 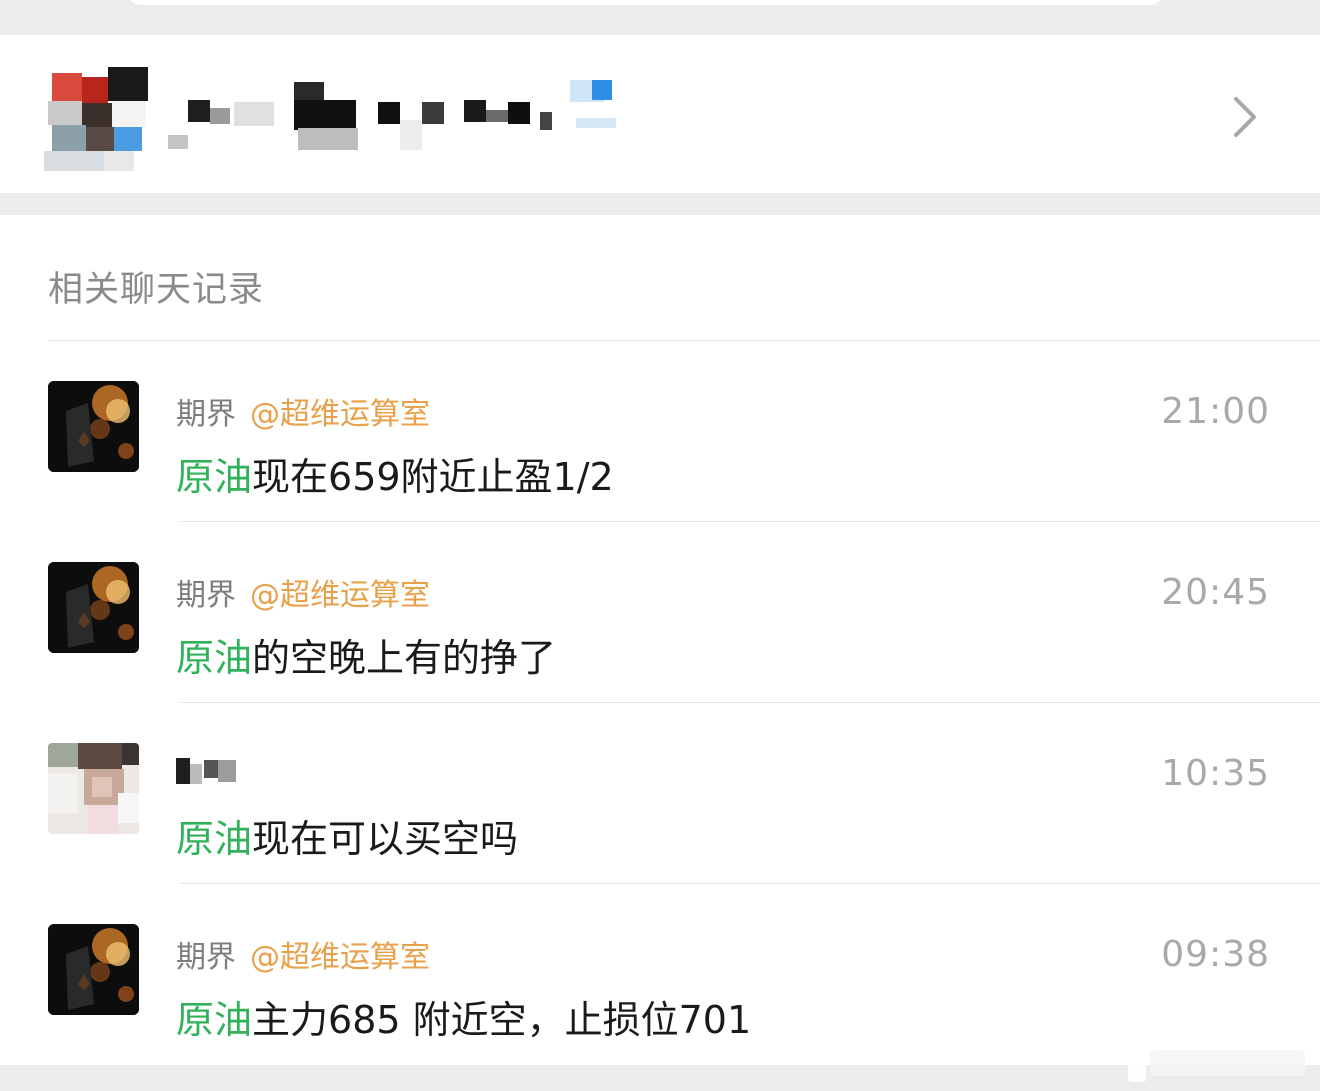 What do you see at coordinates (404, 658) in the screenshot?
I see `message-body: 的空晚上有的挣了` at bounding box center [404, 658].